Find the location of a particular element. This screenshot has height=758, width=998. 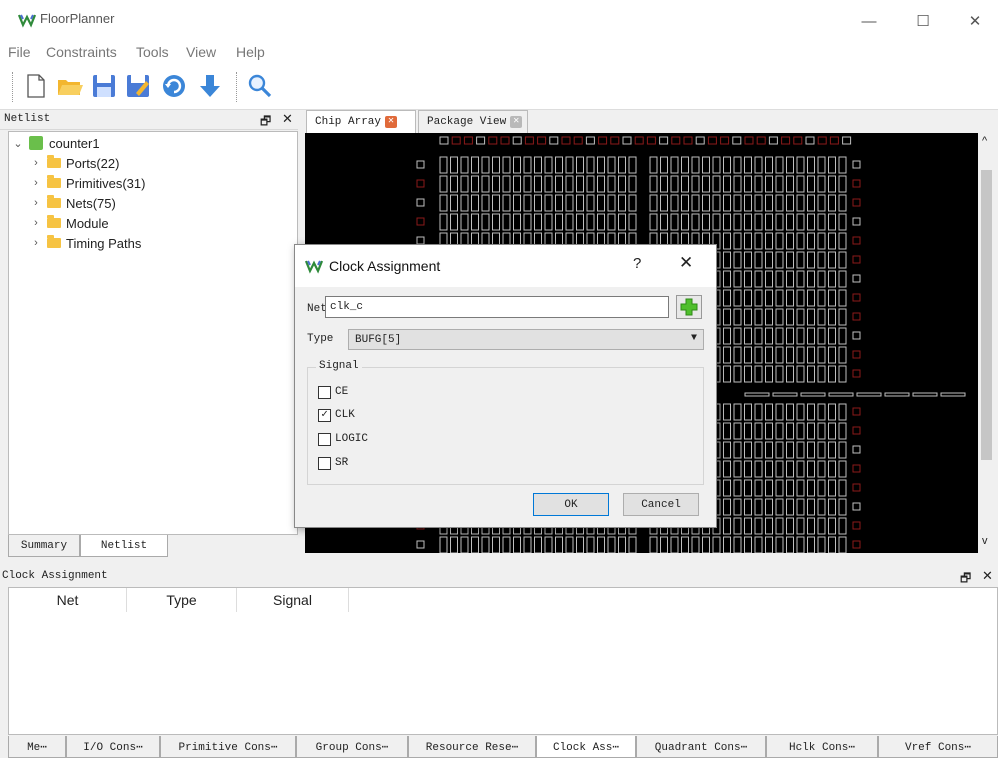

download-icon is located at coordinates (210, 86).